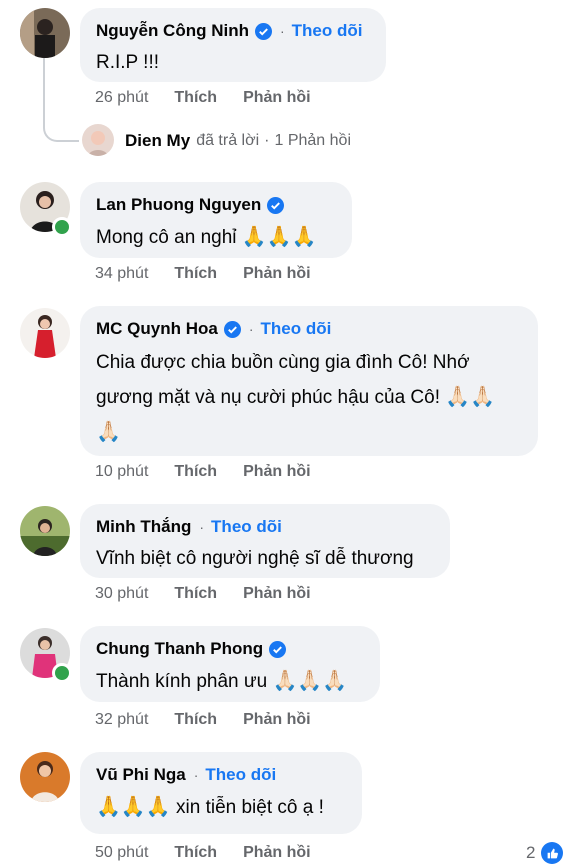  What do you see at coordinates (128, 62) in the screenshot?
I see `comment-text: R.I.P !!!` at bounding box center [128, 62].